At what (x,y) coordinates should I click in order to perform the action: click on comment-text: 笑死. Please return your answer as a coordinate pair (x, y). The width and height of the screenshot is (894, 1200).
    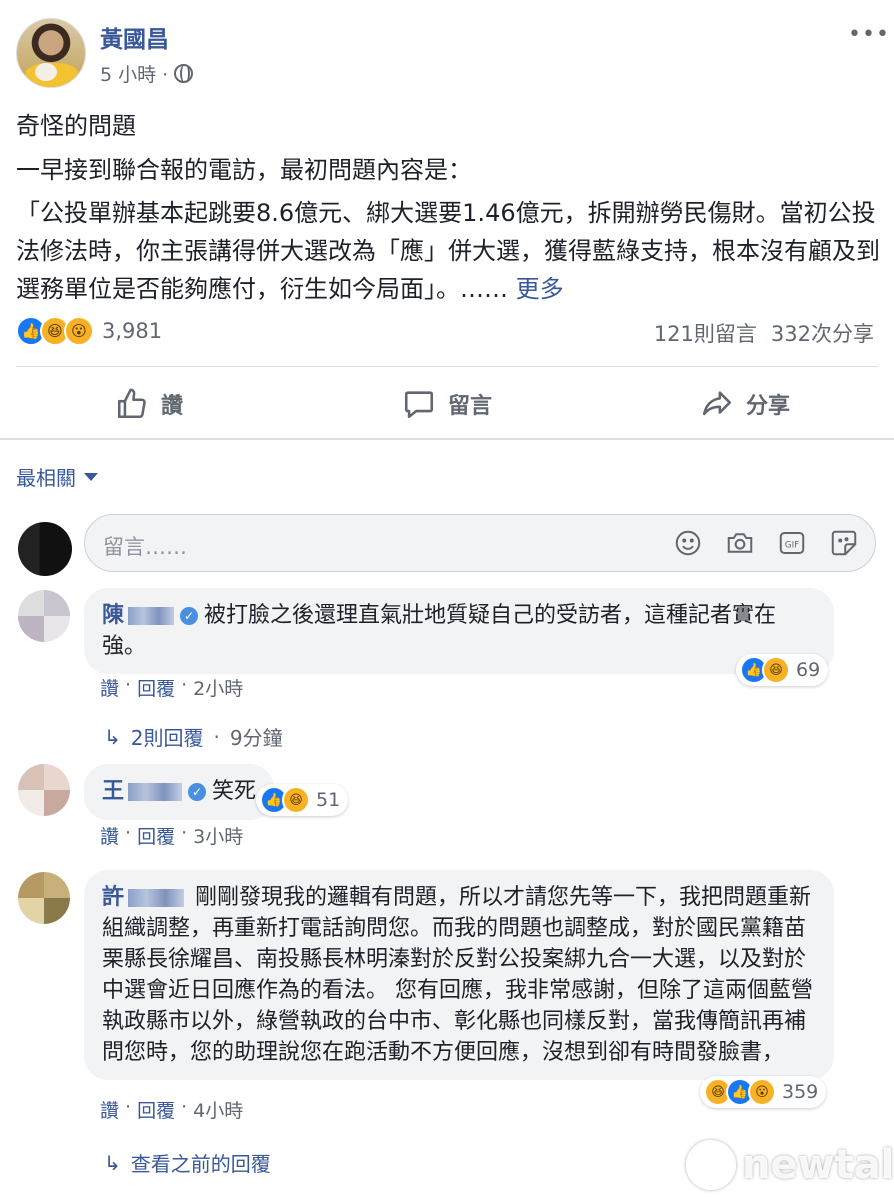
    Looking at the image, I should click on (234, 791).